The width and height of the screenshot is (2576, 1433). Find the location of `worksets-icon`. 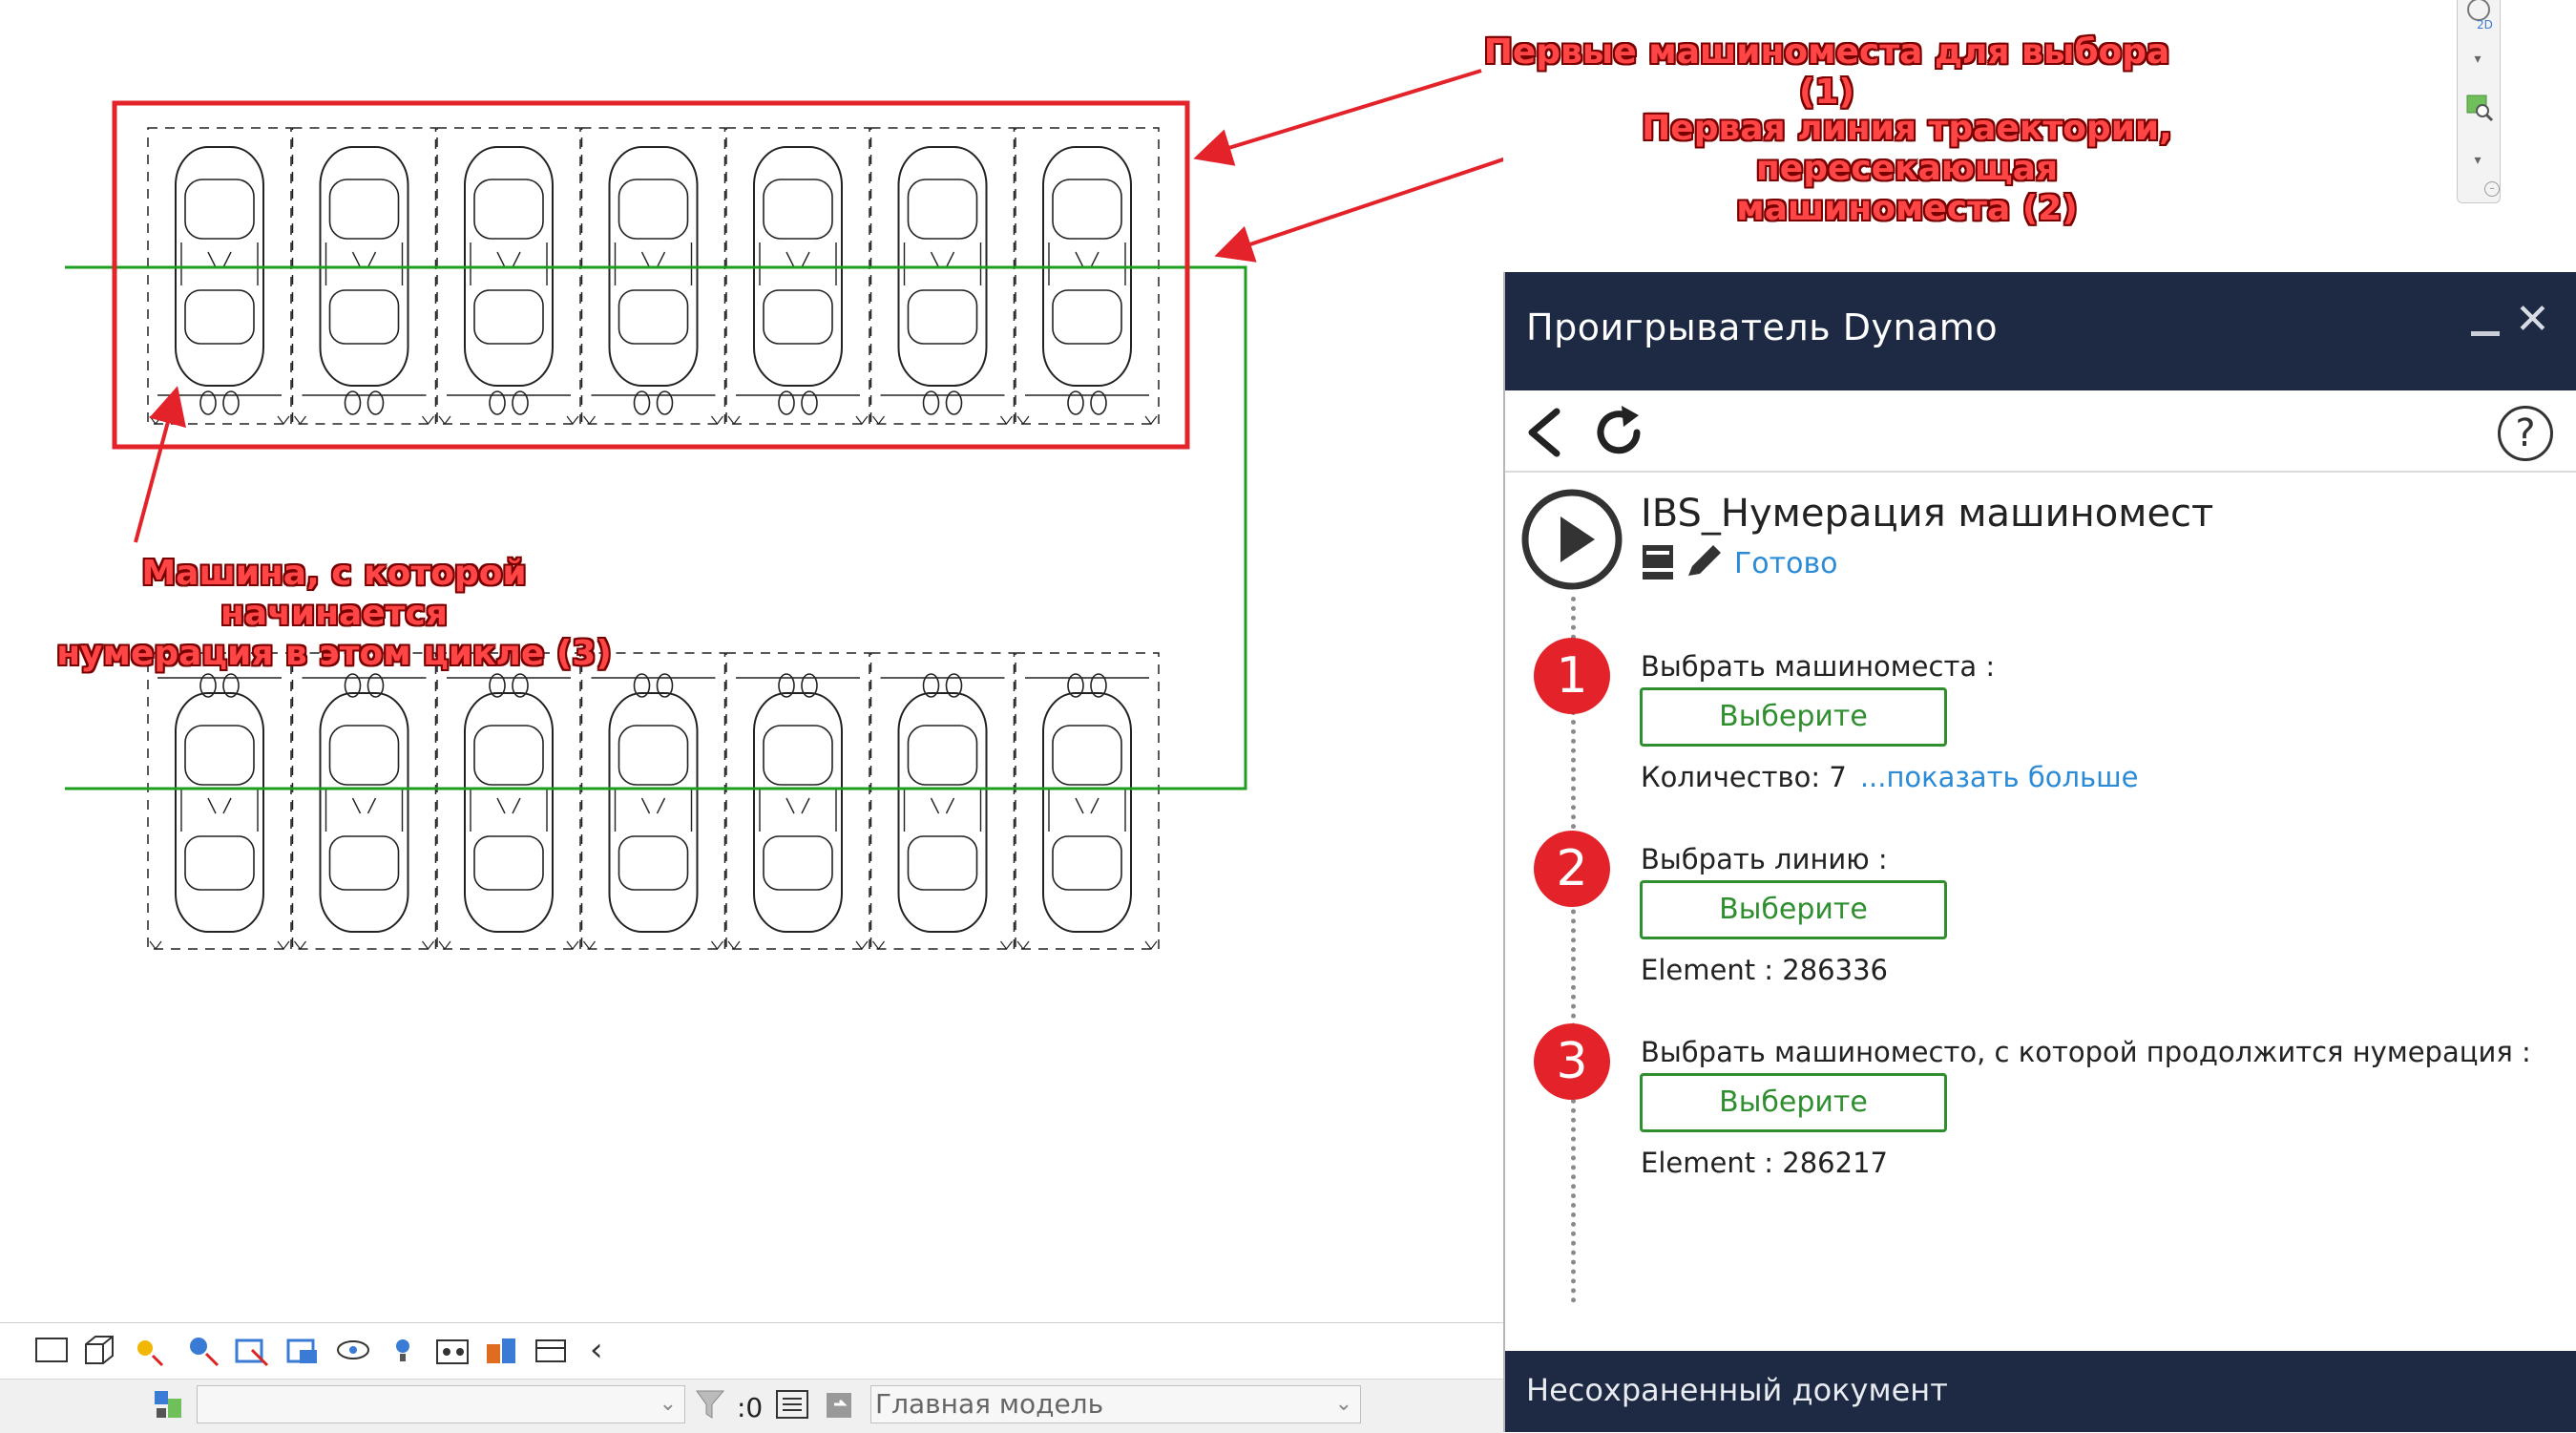

worksets-icon is located at coordinates (168, 1404).